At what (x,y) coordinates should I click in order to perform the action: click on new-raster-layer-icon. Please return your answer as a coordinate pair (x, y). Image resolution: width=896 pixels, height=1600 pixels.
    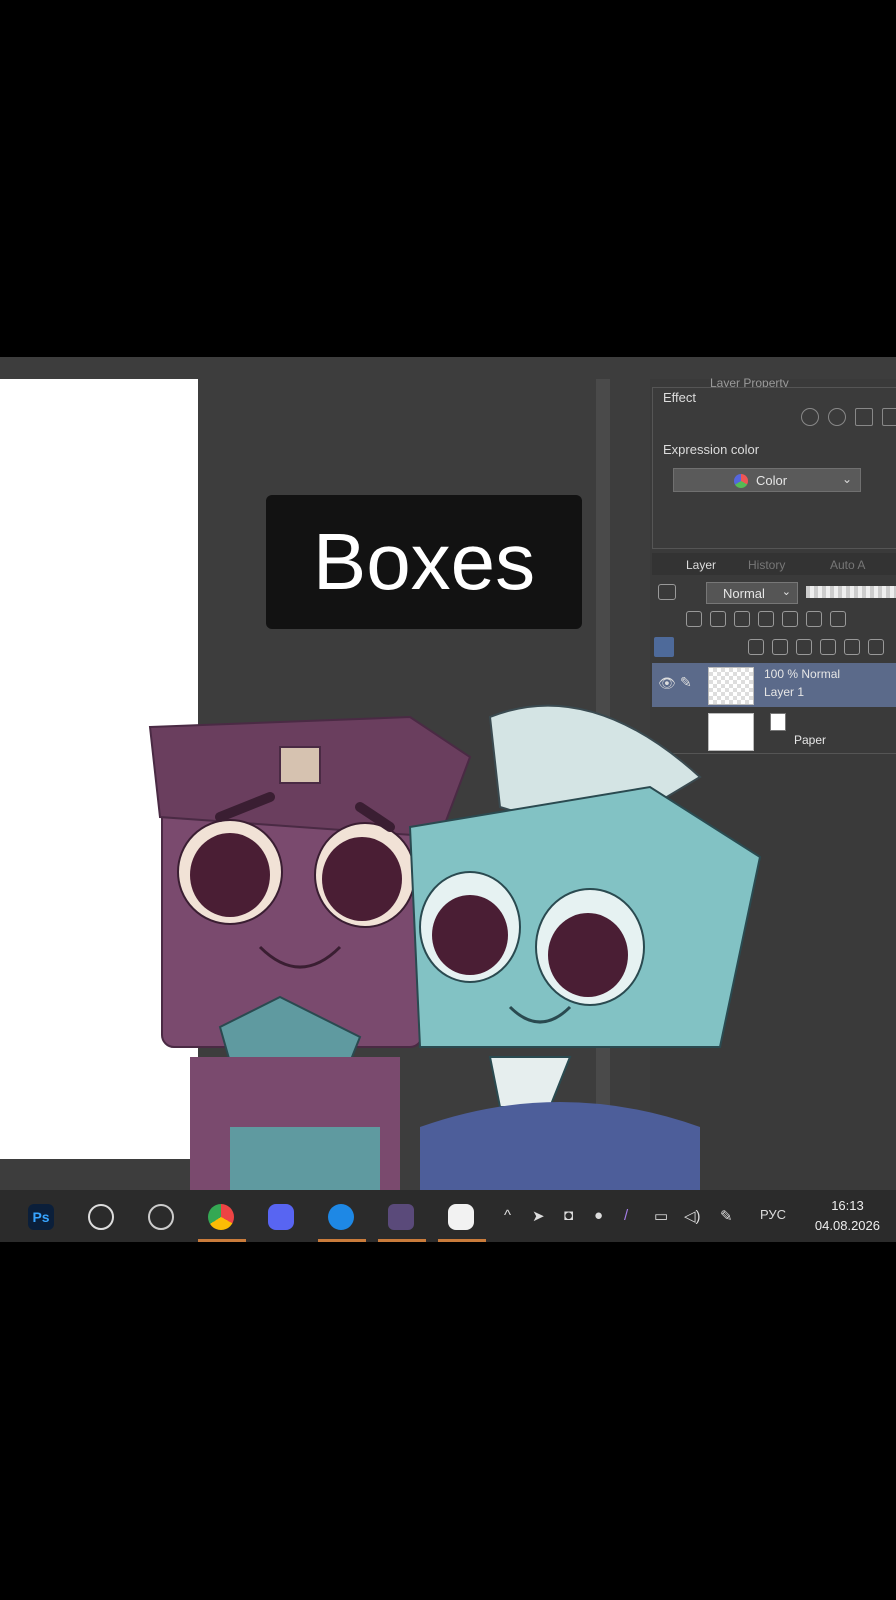
    Looking at the image, I should click on (756, 647).